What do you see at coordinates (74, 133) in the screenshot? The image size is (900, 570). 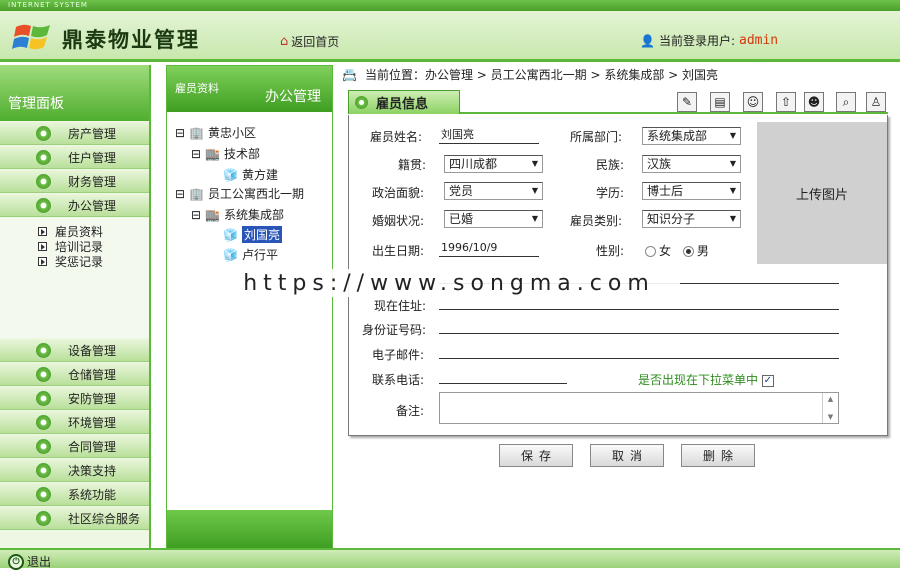 I see `sidebar-menu-item: 房产管理` at bounding box center [74, 133].